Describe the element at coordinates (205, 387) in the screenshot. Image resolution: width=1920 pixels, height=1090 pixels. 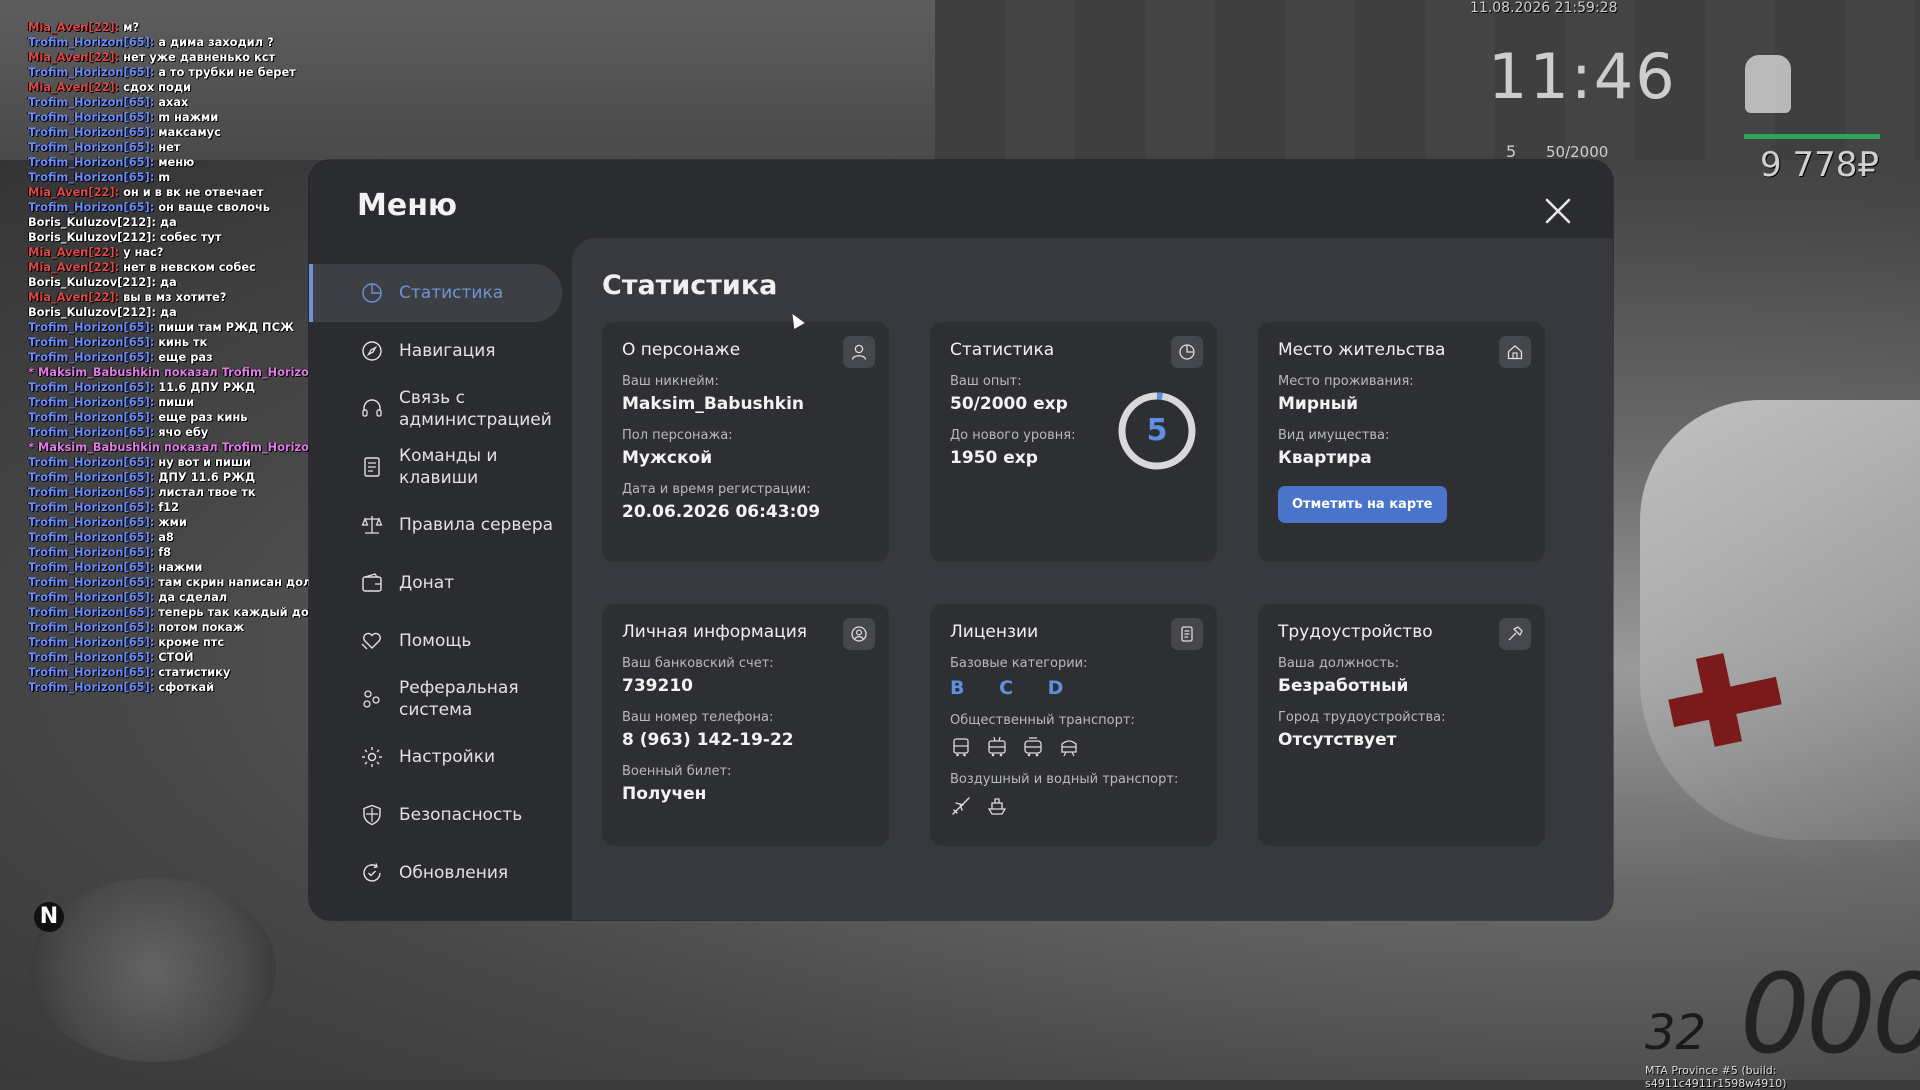
I see `chat-text: 11.6 ДПУ РЖД` at that location.